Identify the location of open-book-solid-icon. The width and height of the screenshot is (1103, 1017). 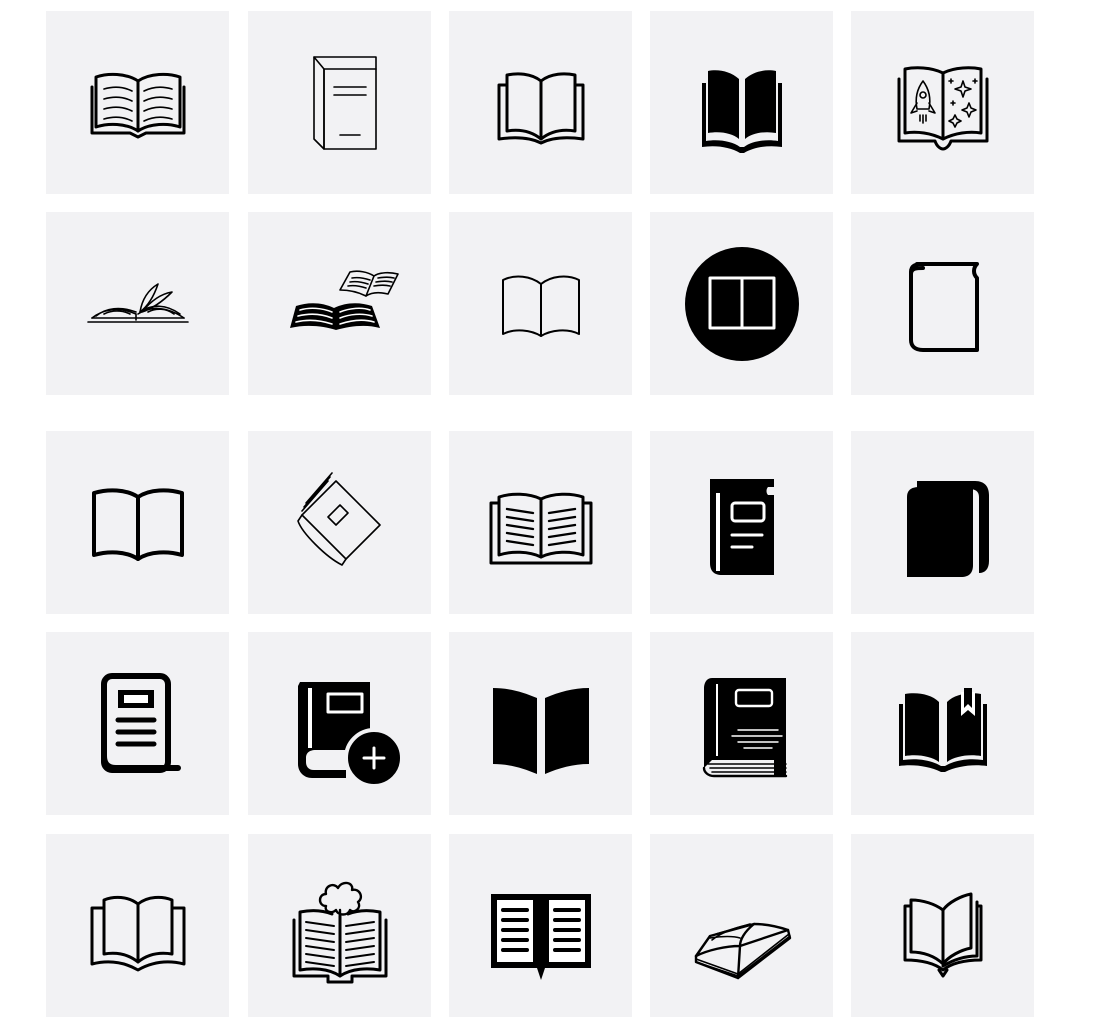
(741, 111).